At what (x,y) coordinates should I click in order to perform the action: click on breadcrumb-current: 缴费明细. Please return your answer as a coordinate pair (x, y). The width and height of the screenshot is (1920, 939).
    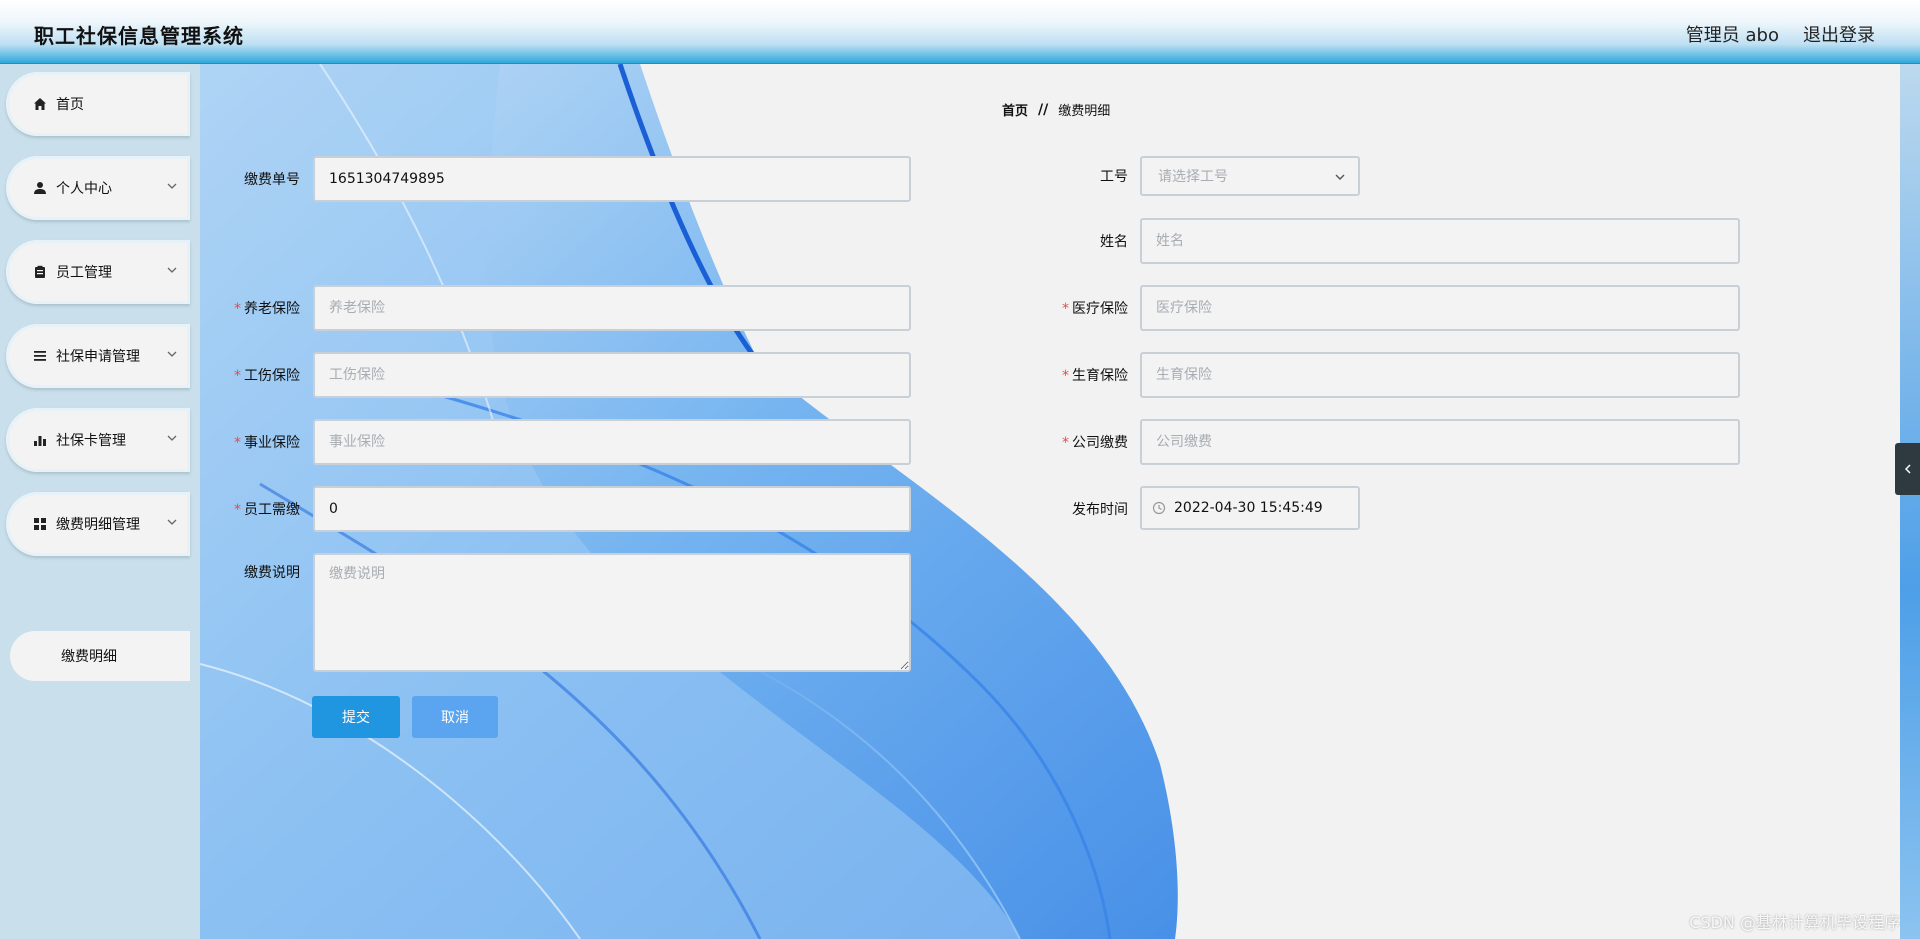
    Looking at the image, I should click on (1084, 111).